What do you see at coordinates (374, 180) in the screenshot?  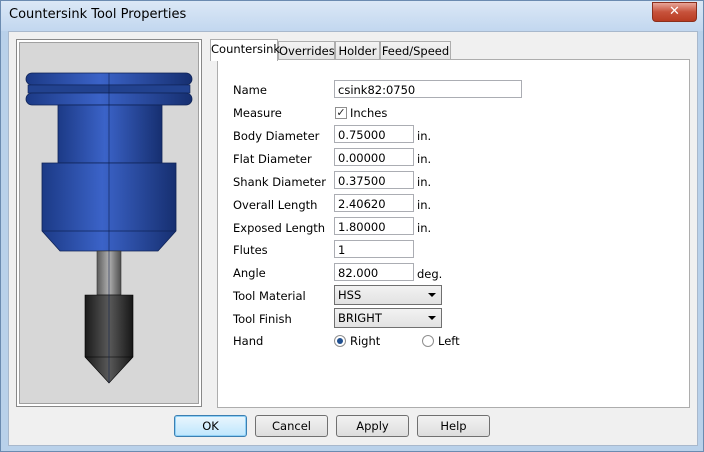 I see `shank-diameter-field: 0.37500` at bounding box center [374, 180].